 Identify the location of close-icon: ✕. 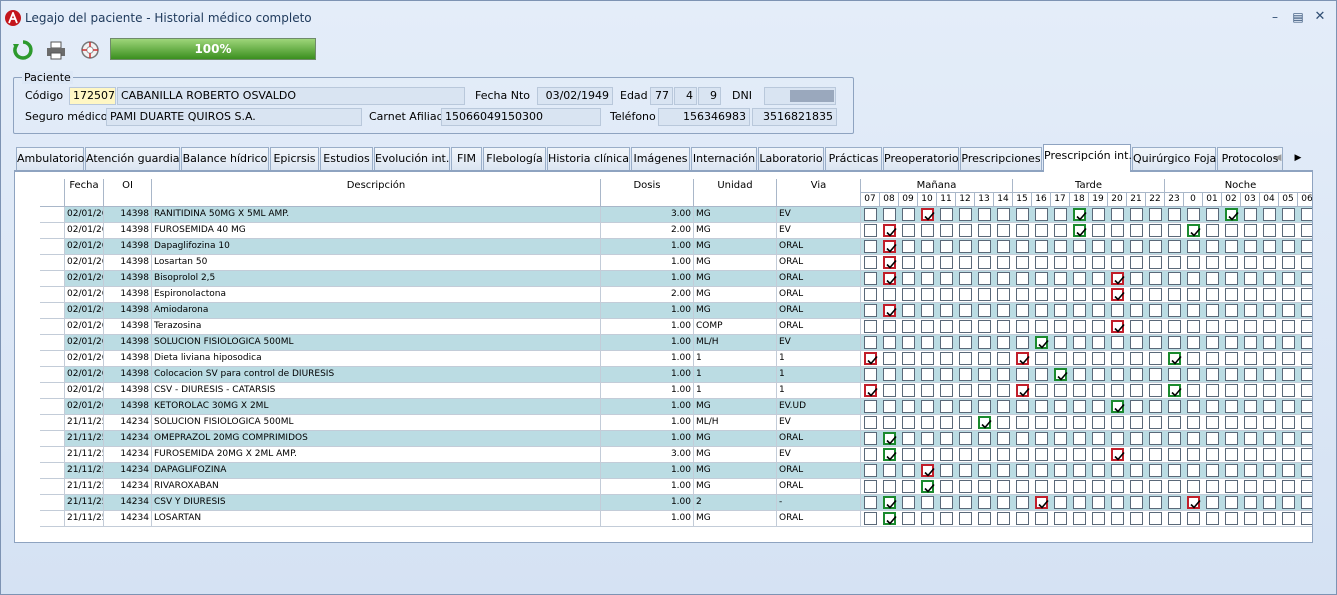
(1320, 17).